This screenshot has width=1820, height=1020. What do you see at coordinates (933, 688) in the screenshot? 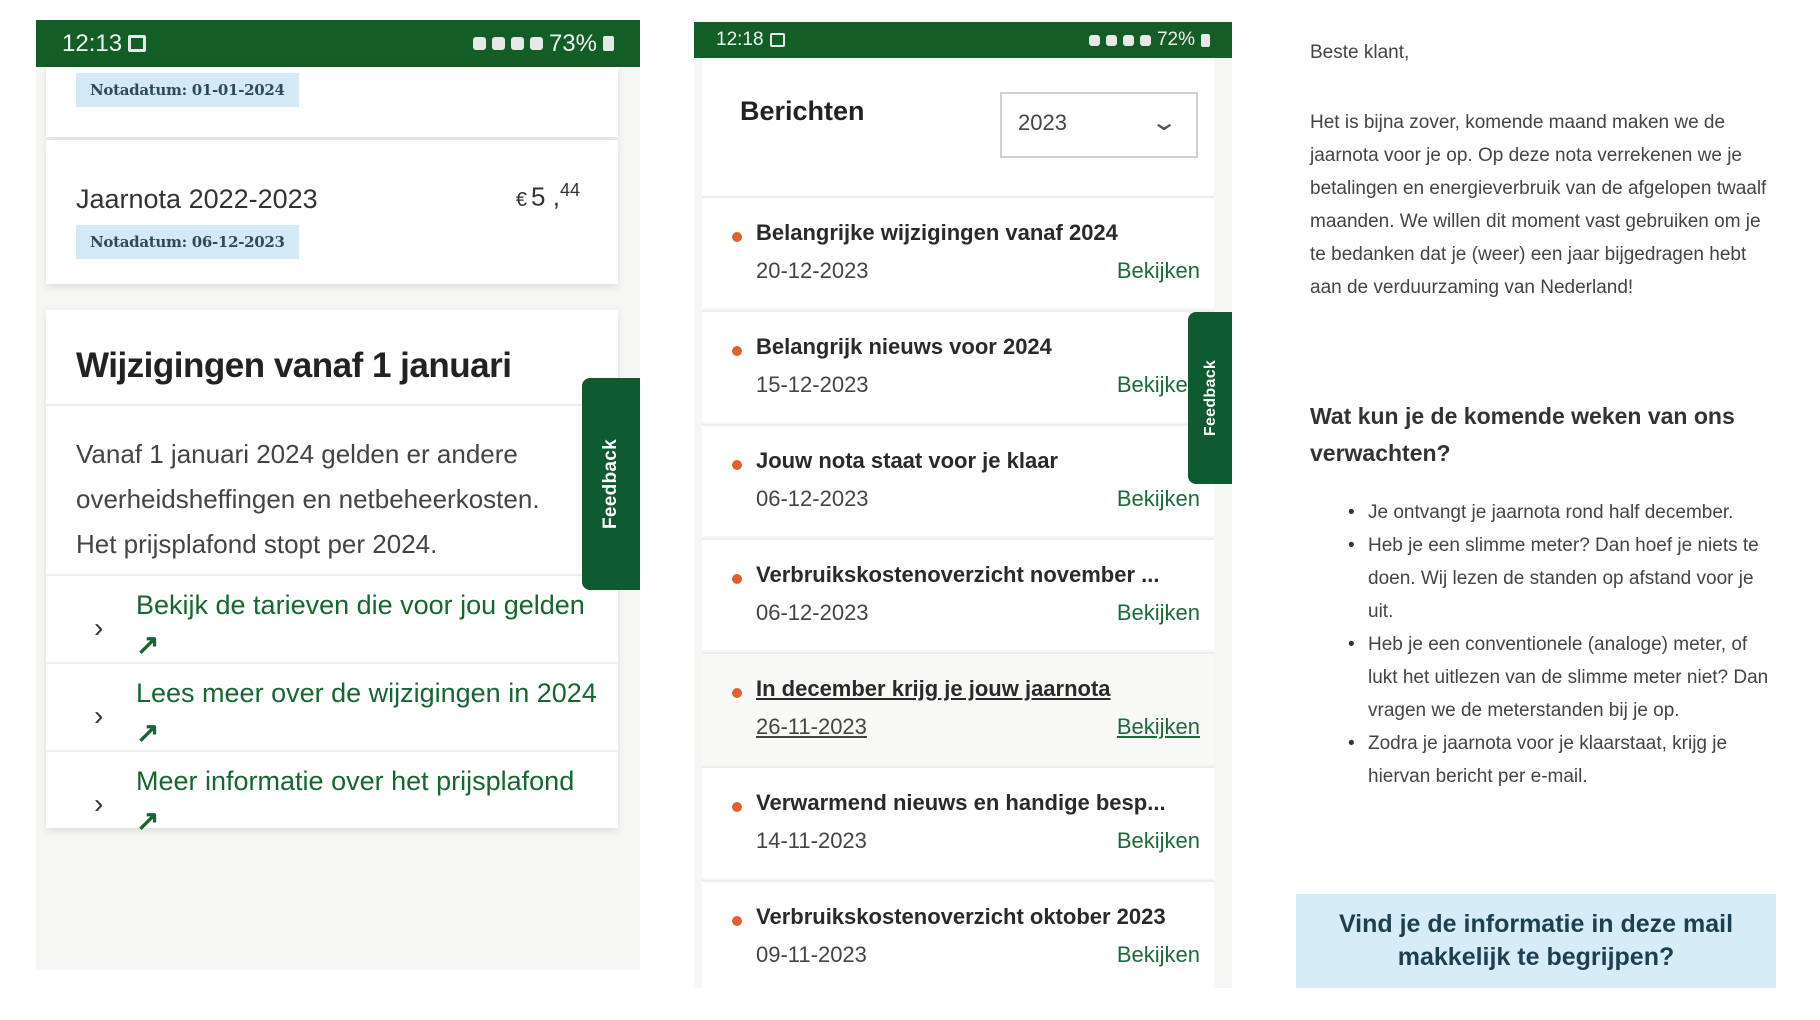
I see `message-title: In december krijg je jouw jaarnota` at bounding box center [933, 688].